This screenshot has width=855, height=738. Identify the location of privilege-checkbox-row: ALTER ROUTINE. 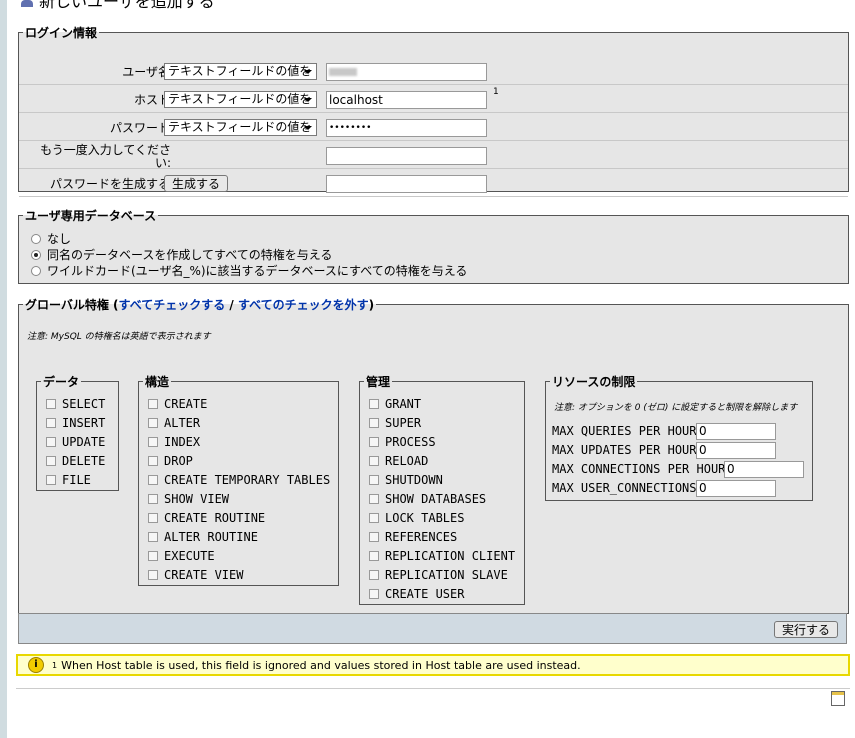
(203, 537).